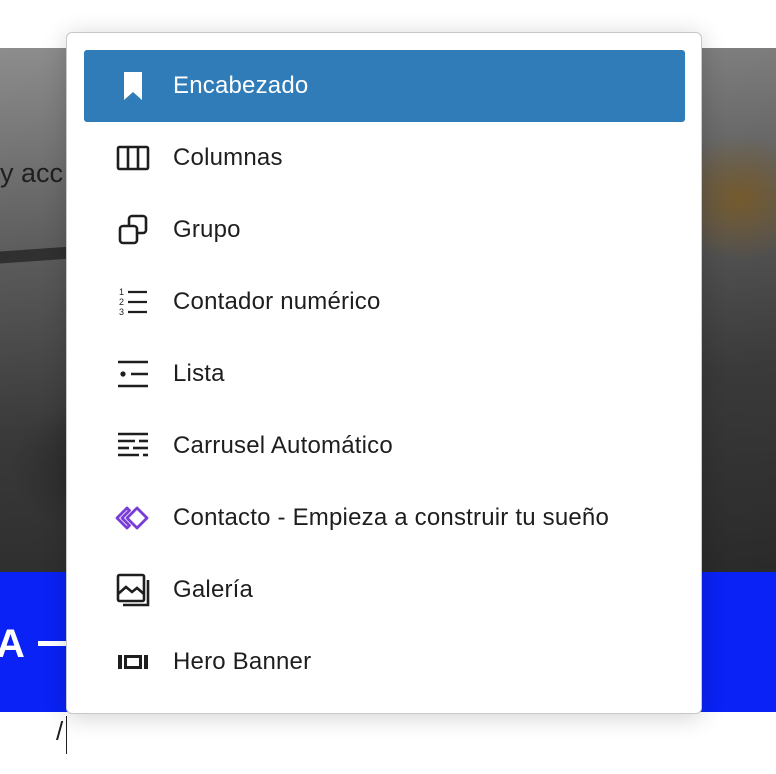  Describe the element at coordinates (121, 292) in the screenshot. I see `svg-text: 1` at that location.